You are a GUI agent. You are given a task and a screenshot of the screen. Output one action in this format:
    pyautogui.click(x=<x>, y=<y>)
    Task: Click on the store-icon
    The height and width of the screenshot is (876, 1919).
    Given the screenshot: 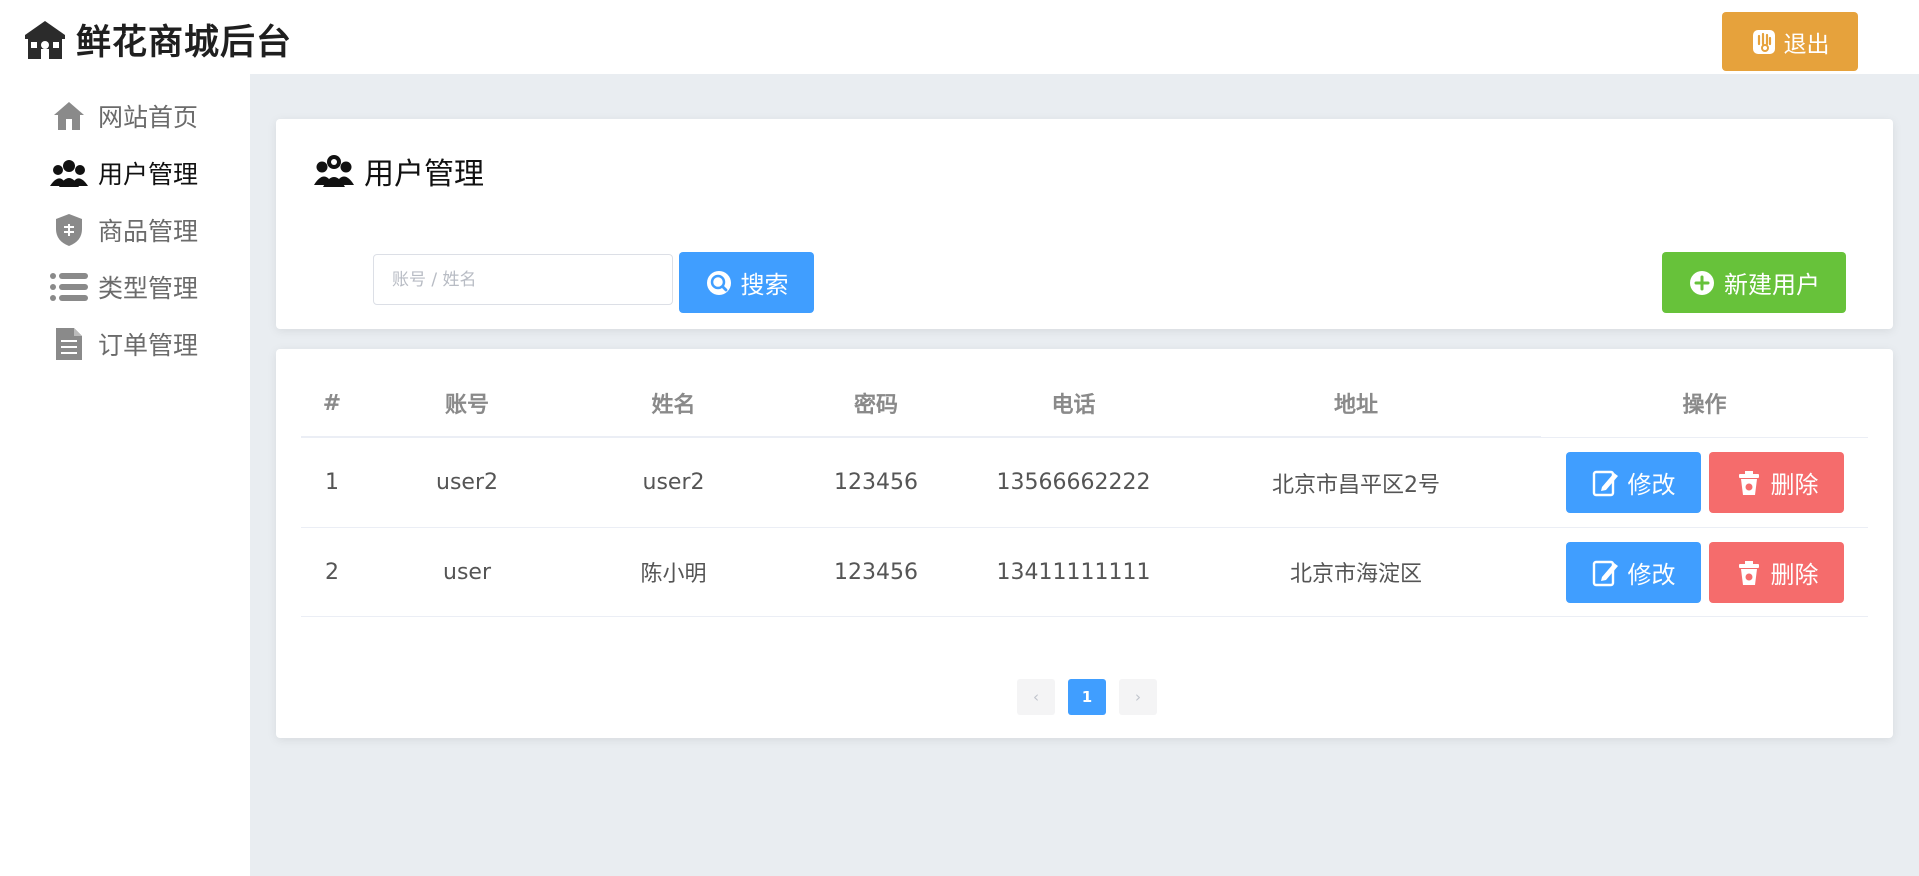 What is the action you would take?
    pyautogui.click(x=45, y=40)
    